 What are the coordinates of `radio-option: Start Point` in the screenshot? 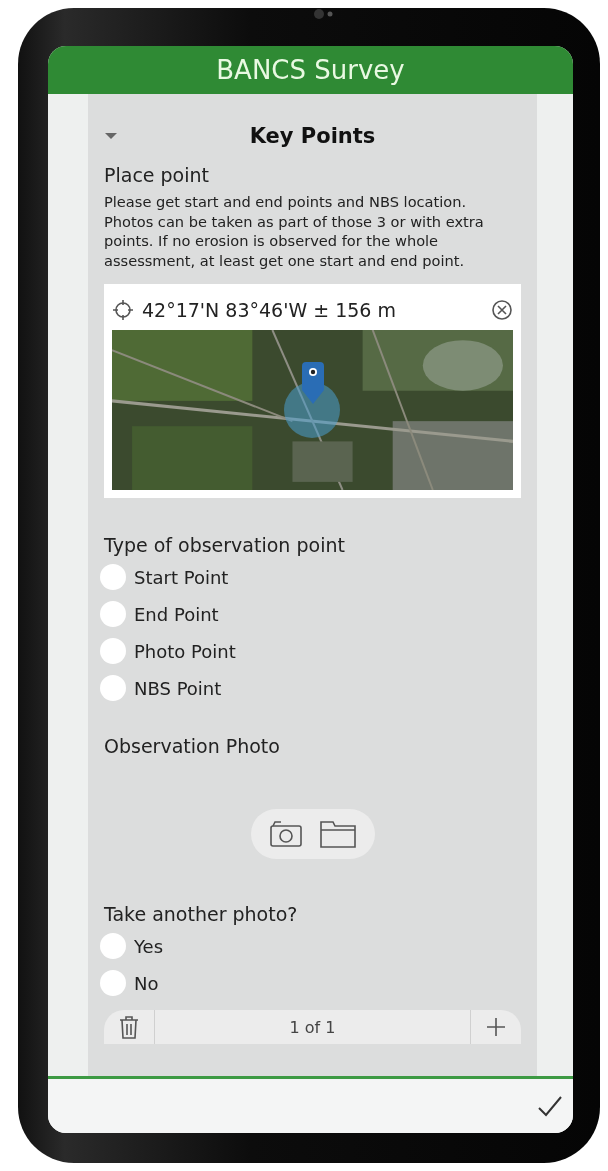 It's located at (312, 577).